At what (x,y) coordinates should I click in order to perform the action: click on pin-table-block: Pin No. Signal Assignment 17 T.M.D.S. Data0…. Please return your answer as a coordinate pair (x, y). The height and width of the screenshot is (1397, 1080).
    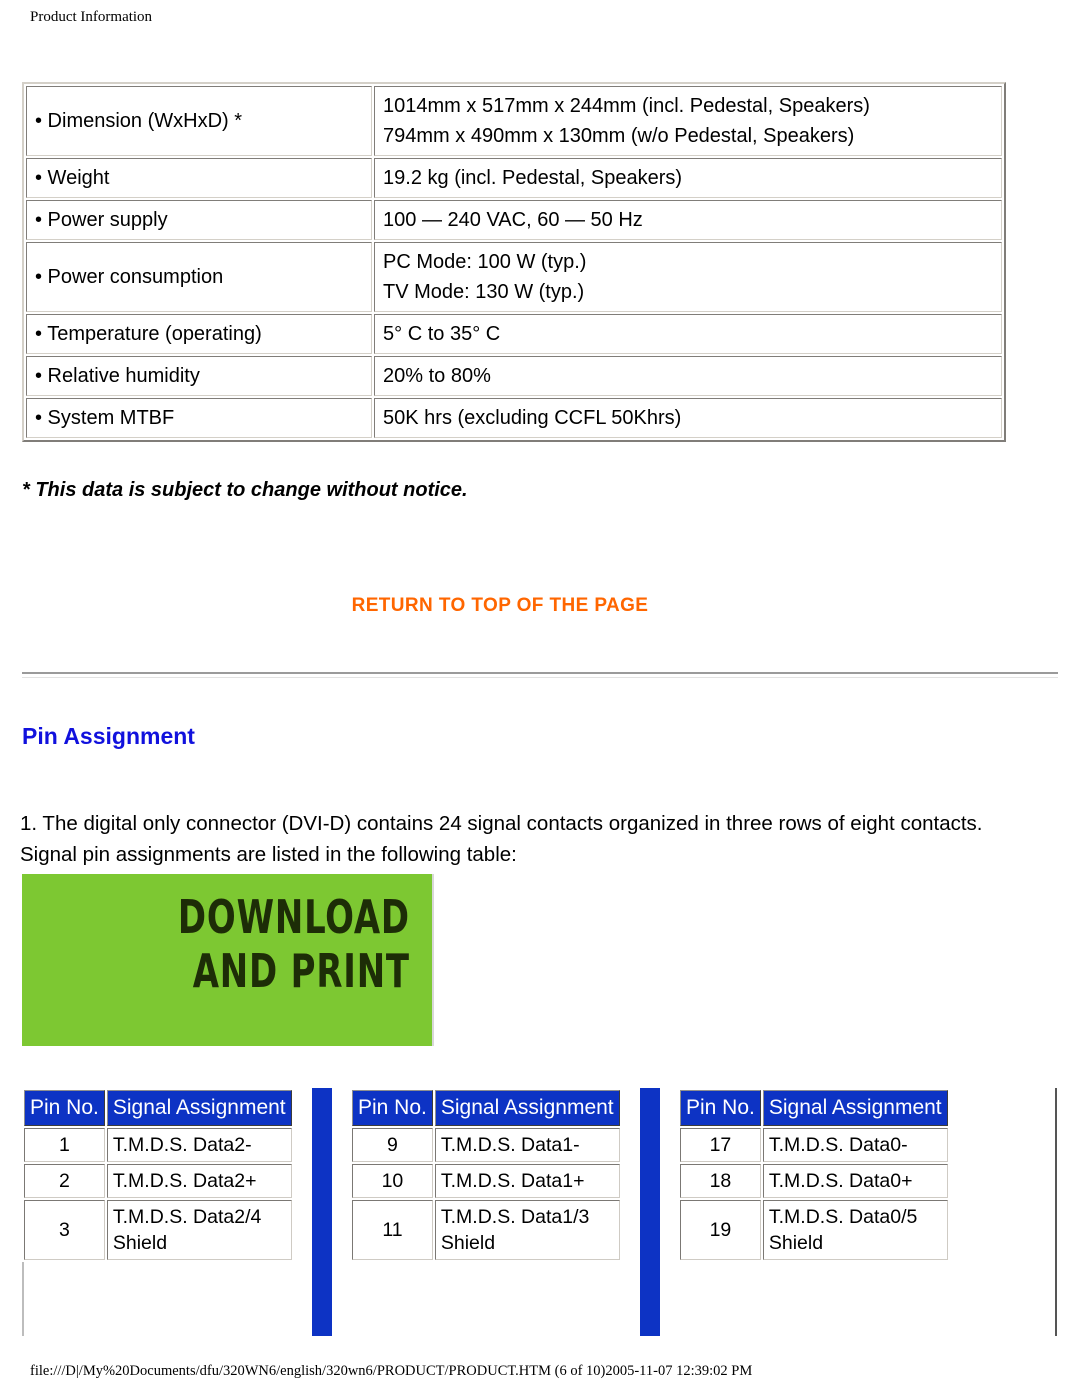
    Looking at the image, I should click on (814, 1212).